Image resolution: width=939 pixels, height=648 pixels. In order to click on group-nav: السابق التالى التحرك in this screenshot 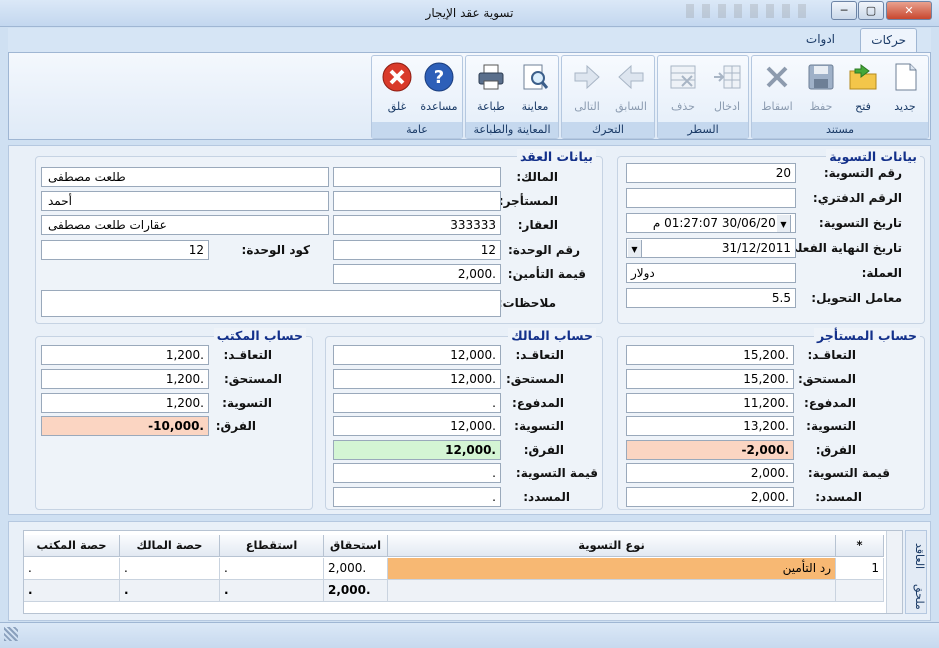, I will do `click(608, 97)`.